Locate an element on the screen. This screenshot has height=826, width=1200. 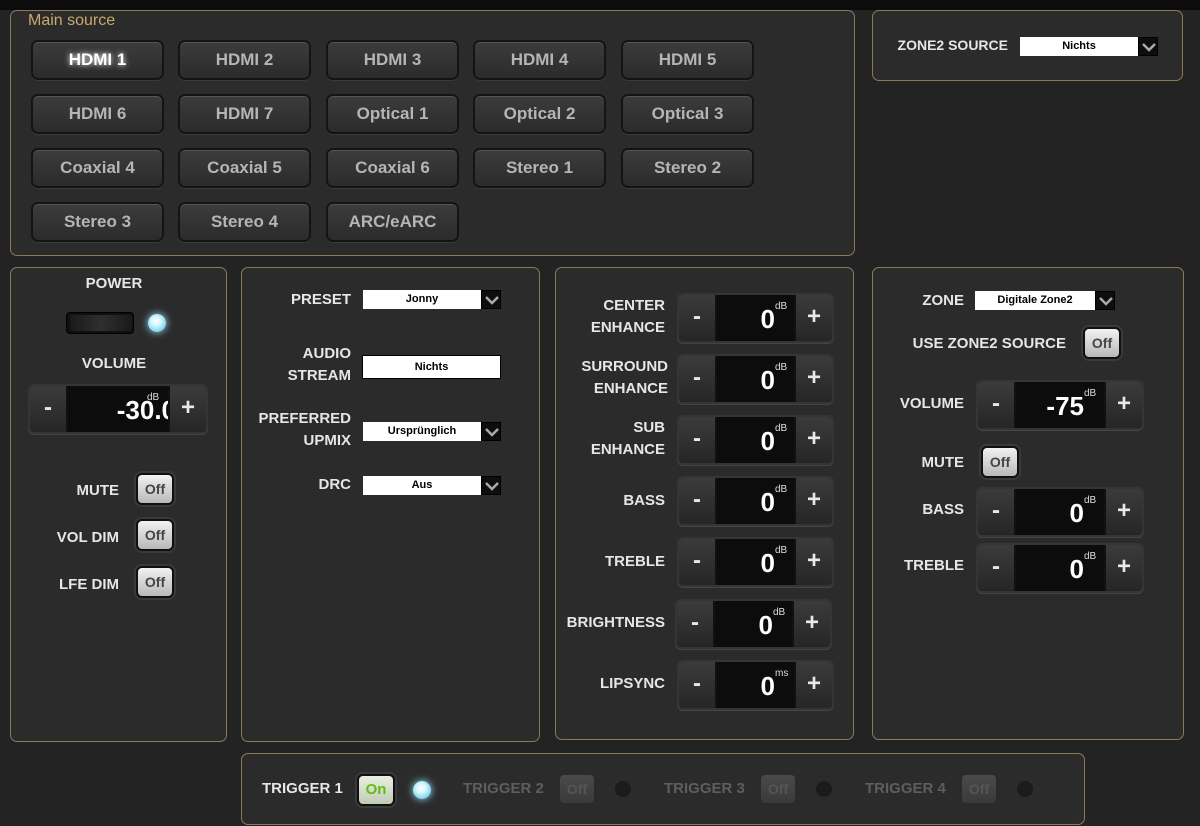
zone2-bass-stepper: - 0 dB + is located at coordinates (1060, 512).